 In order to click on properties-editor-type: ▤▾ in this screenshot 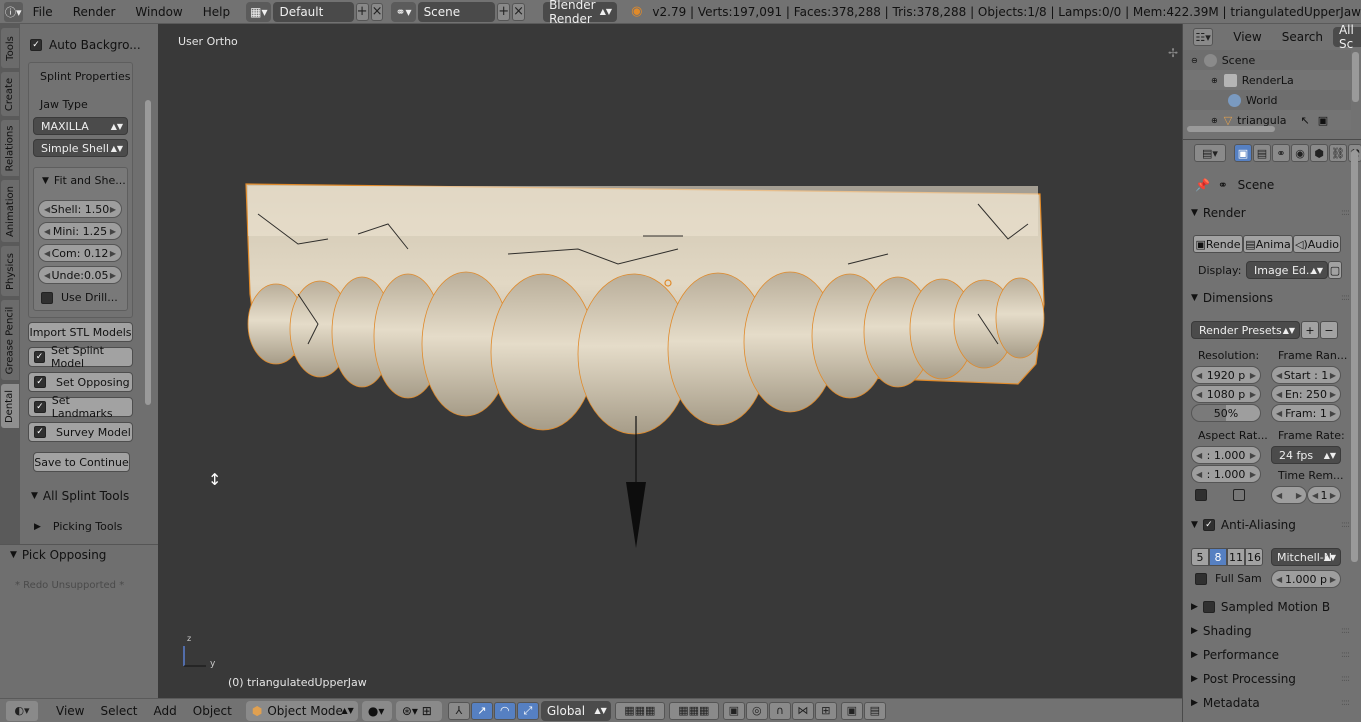, I will do `click(1210, 153)`.